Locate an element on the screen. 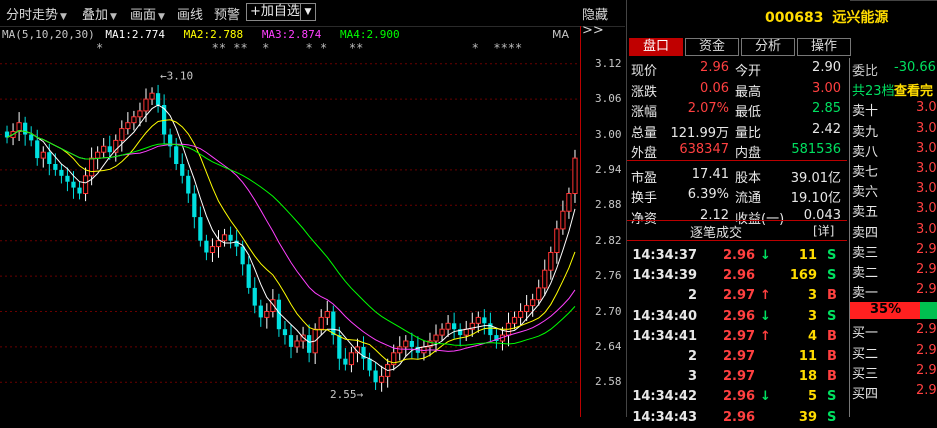 This screenshot has width=937, height=428. overlay-menu: 叠加 ▼ is located at coordinates (99, 13).